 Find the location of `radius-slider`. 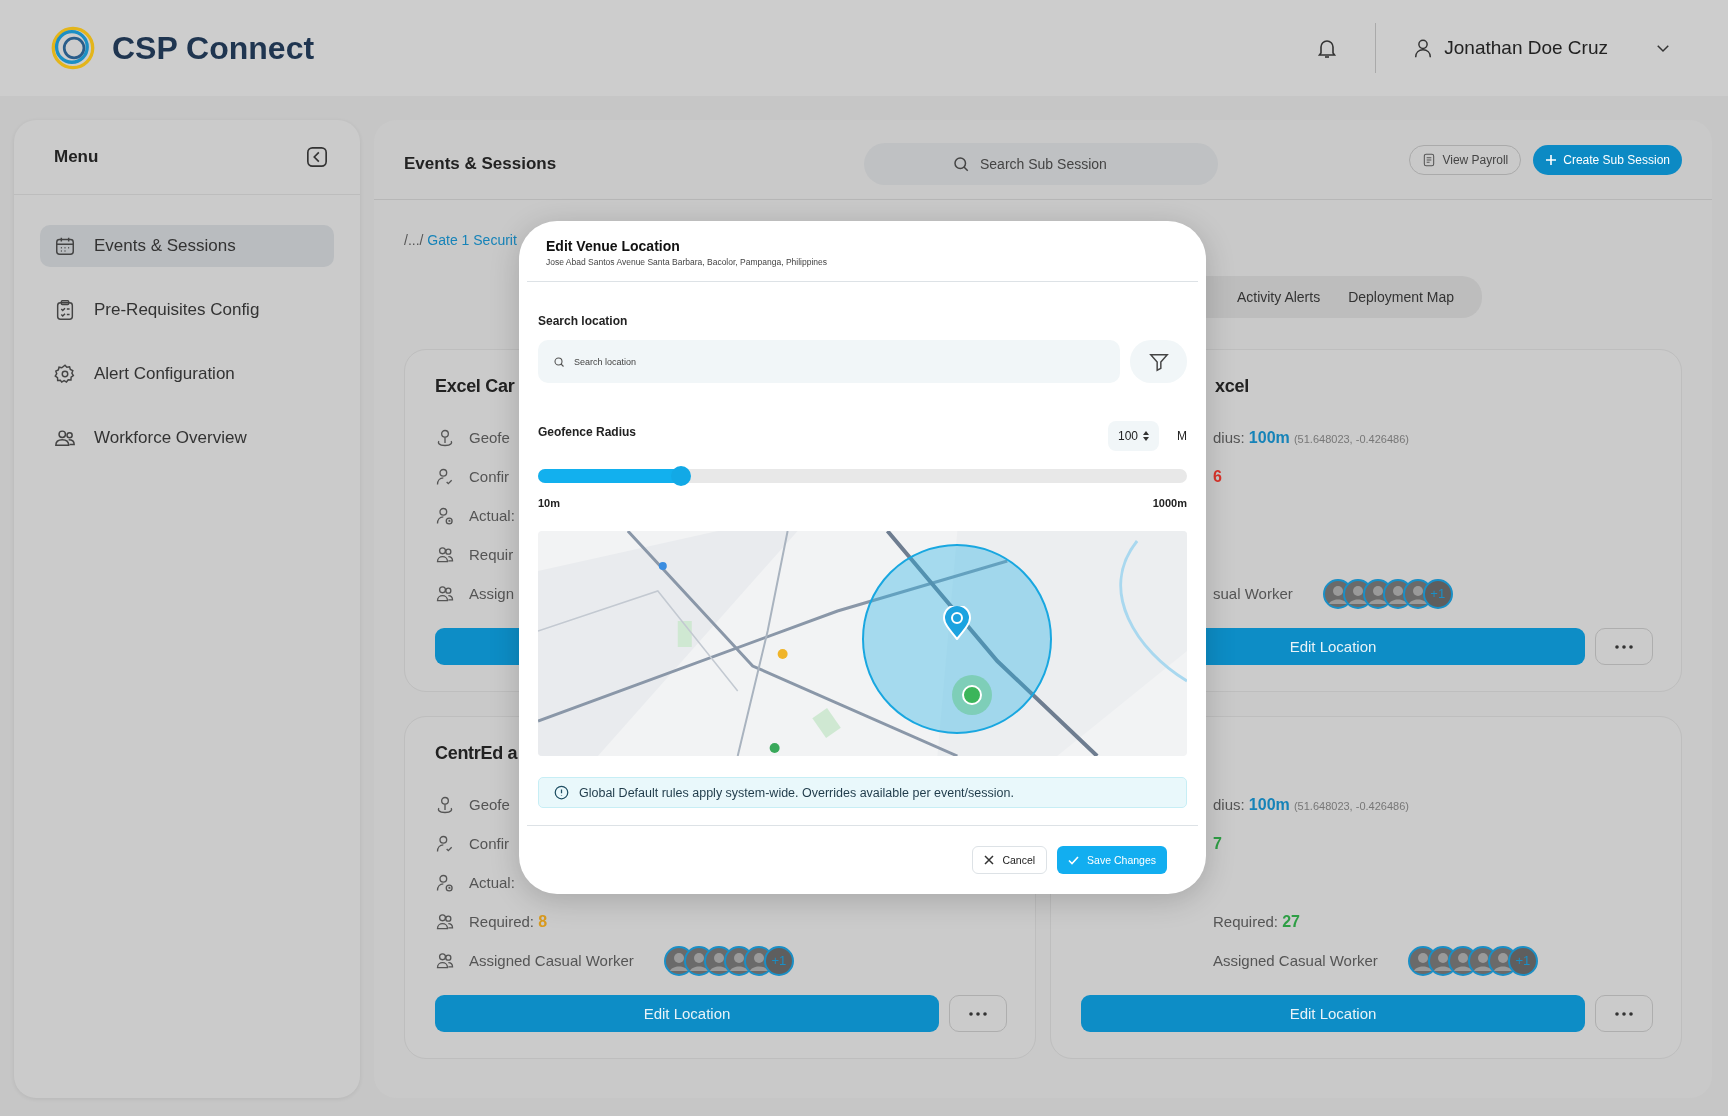

radius-slider is located at coordinates (862, 476).